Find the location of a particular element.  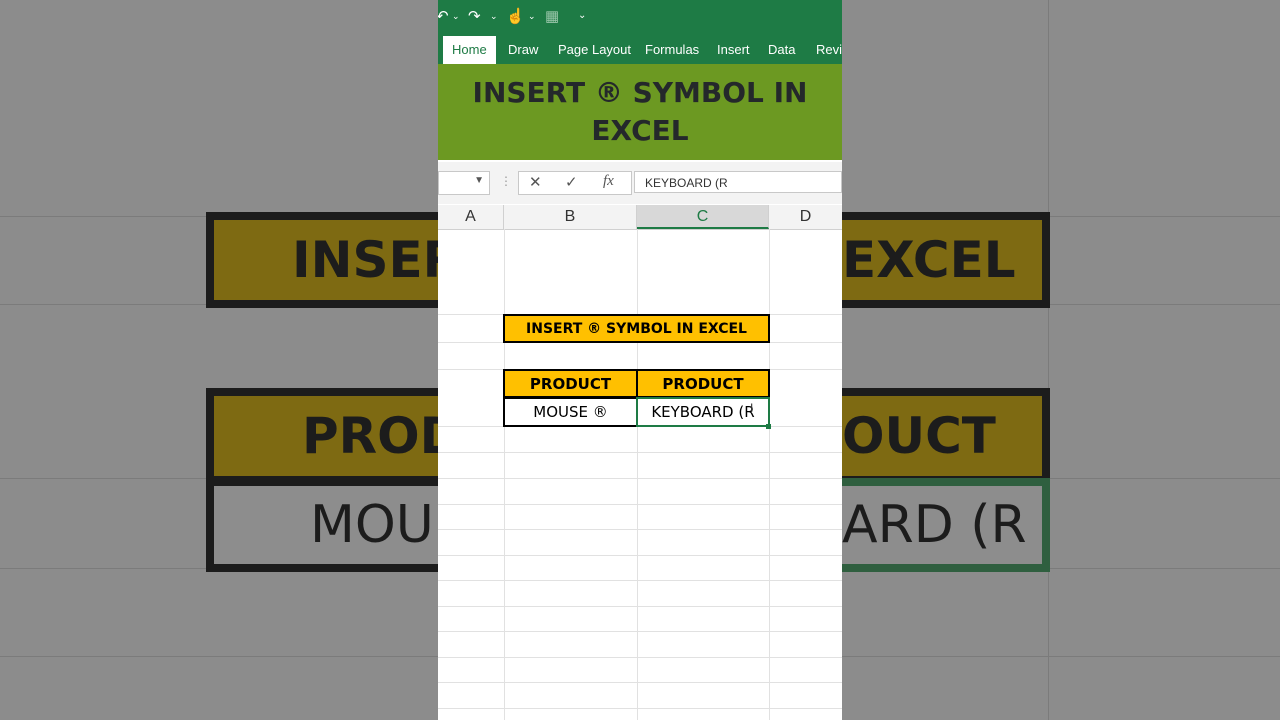

touch-mode-icon: ☝ is located at coordinates (515, 16).